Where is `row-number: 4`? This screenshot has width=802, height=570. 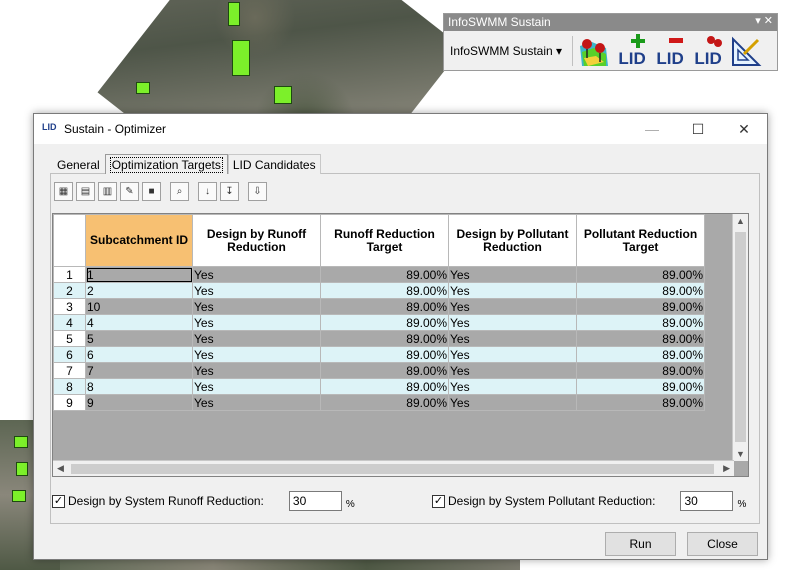 row-number: 4 is located at coordinates (69, 322).